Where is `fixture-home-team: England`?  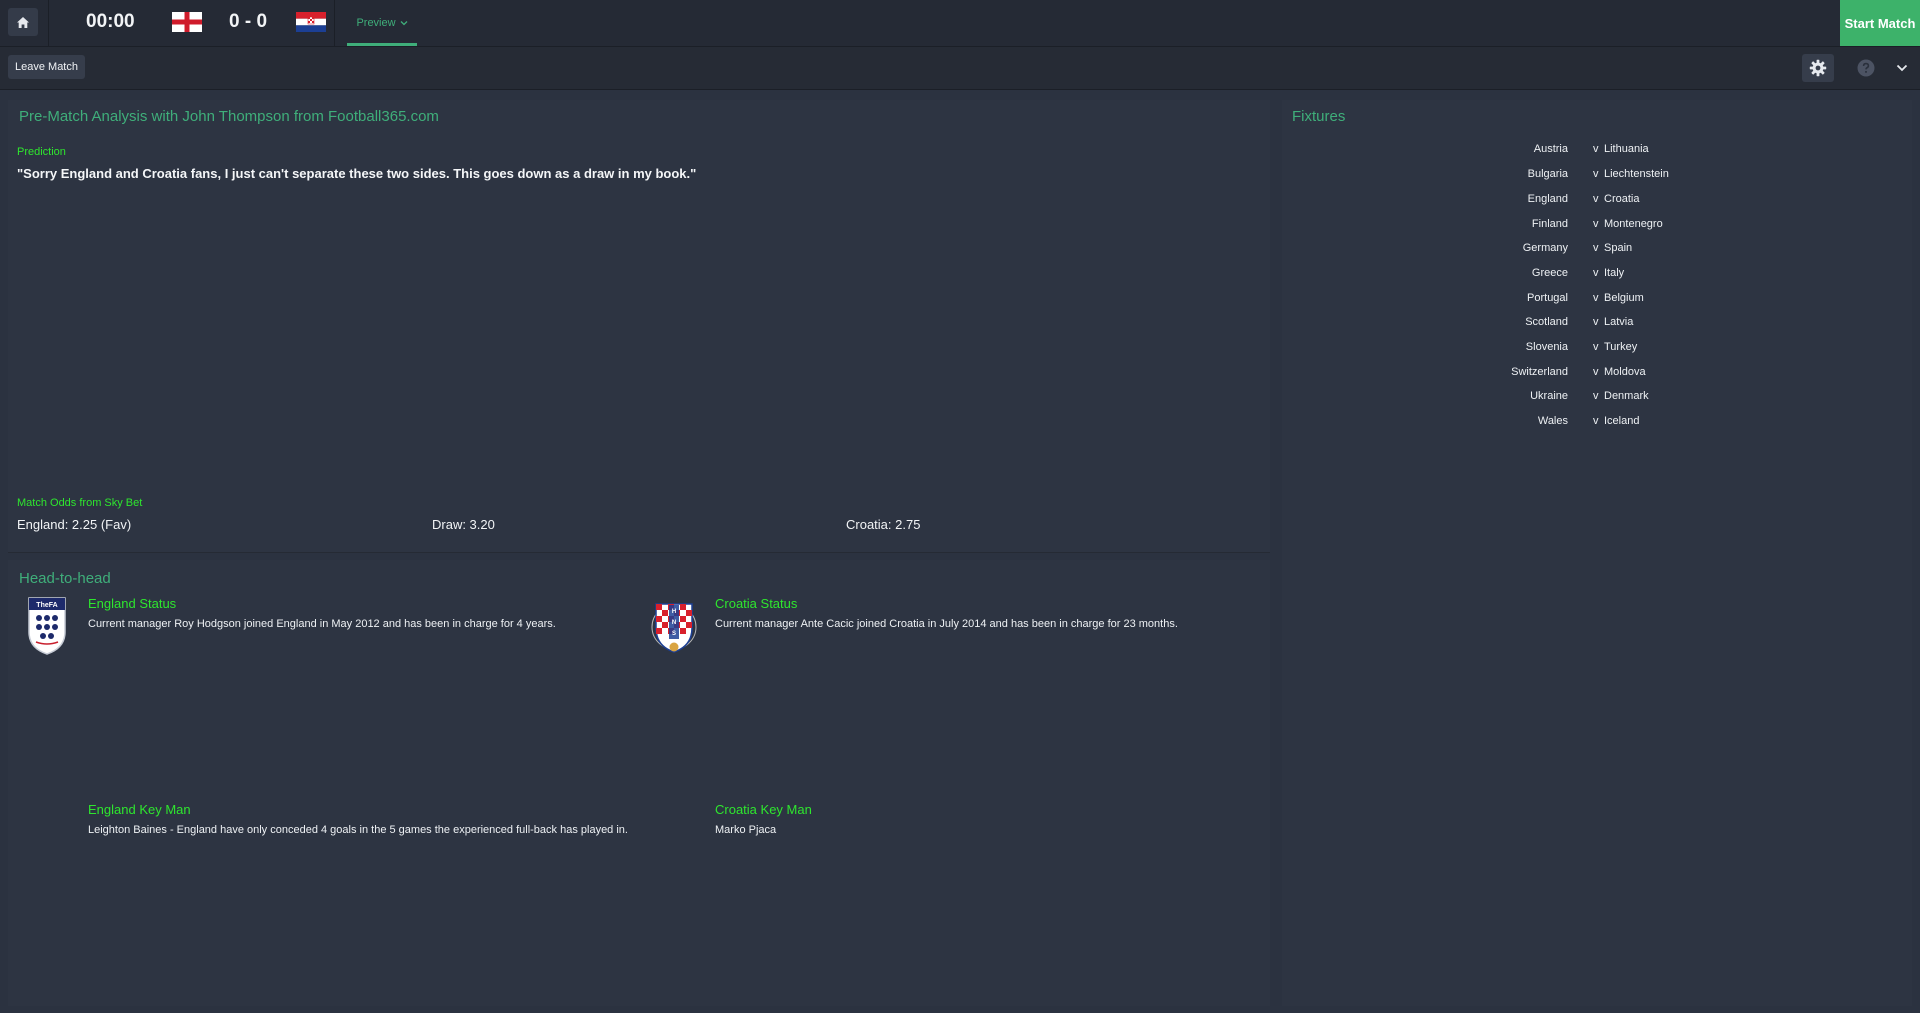
fixture-home-team: England is located at coordinates (1547, 199).